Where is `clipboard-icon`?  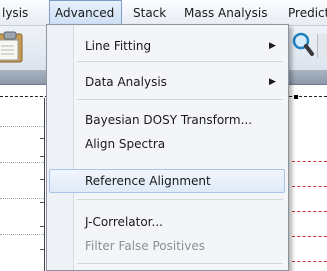 clipboard-icon is located at coordinates (13, 47).